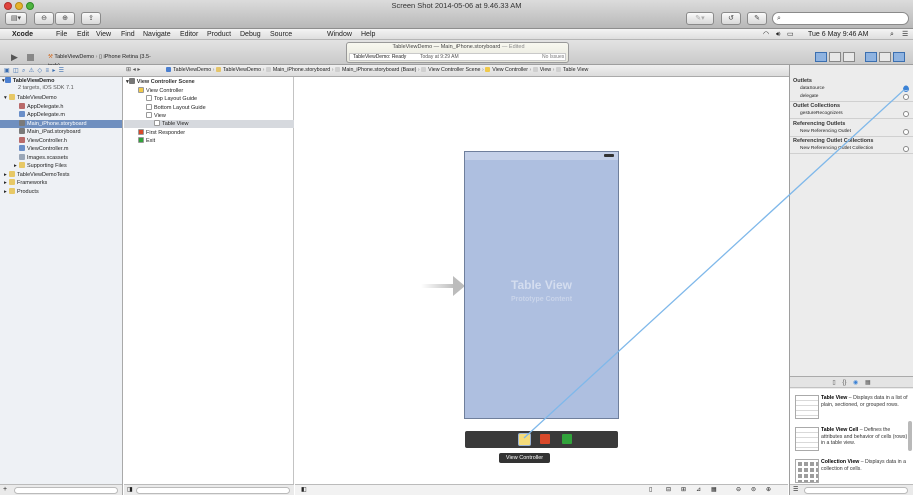 The image size is (913, 495). Describe the element at coordinates (899, 57) in the screenshot. I see `toggle-utilities-button` at that location.